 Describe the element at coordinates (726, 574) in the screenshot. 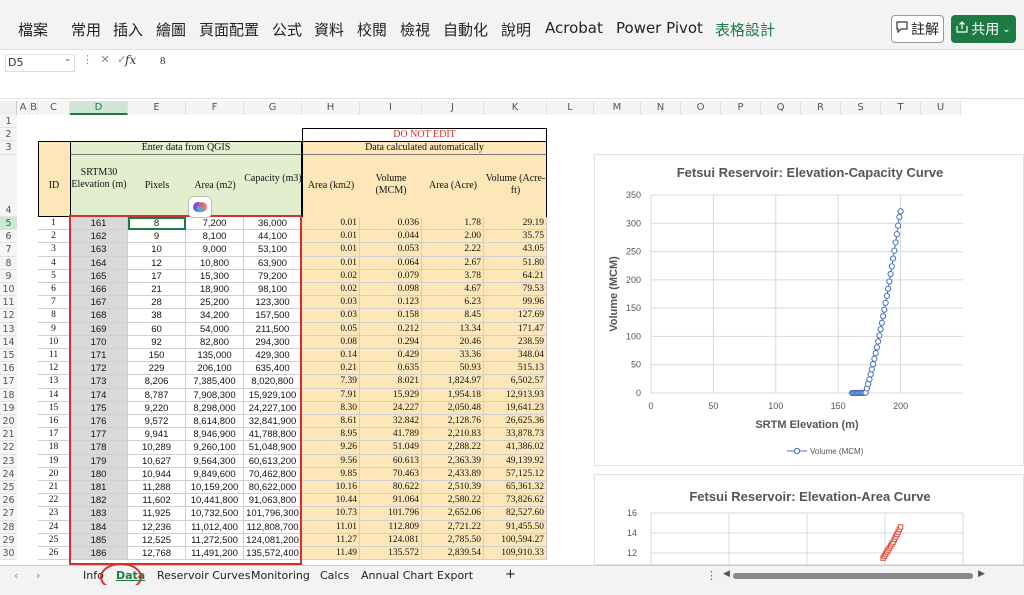

I see `scroll-left-icon: ◀` at that location.